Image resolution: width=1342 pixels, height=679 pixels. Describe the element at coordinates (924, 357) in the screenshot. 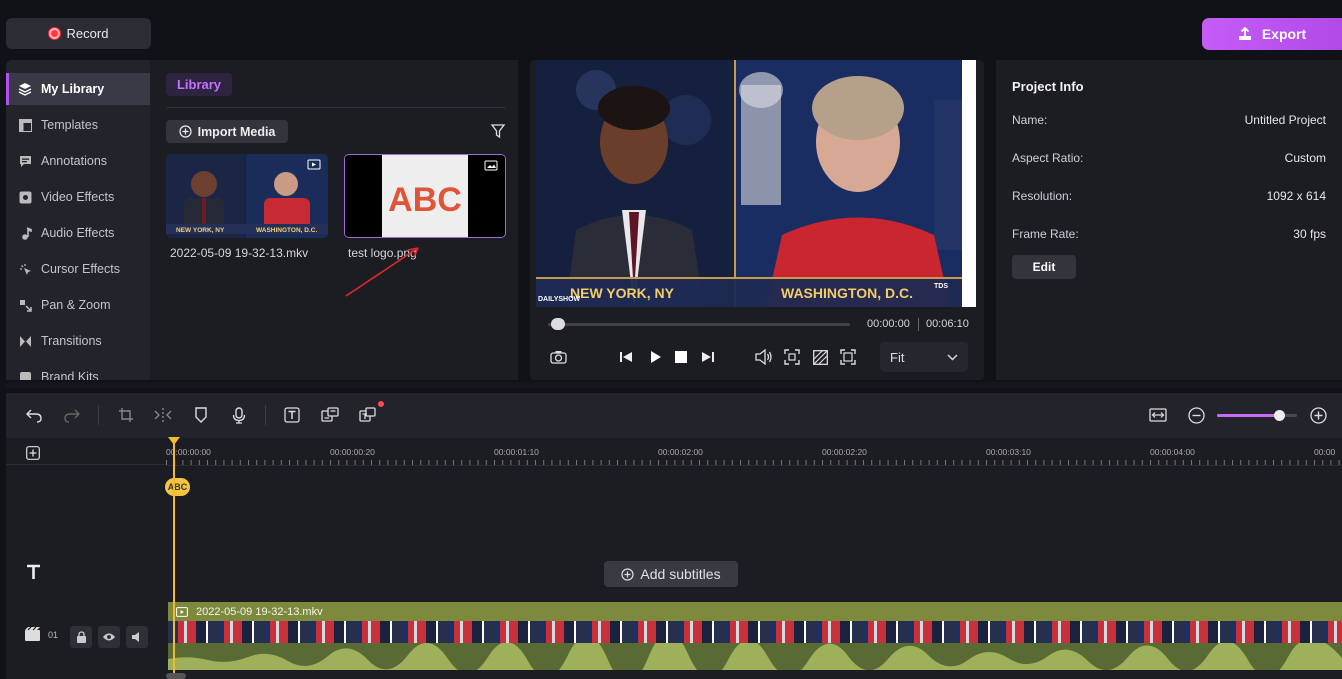

I see `fit-dropdown: Fit` at that location.